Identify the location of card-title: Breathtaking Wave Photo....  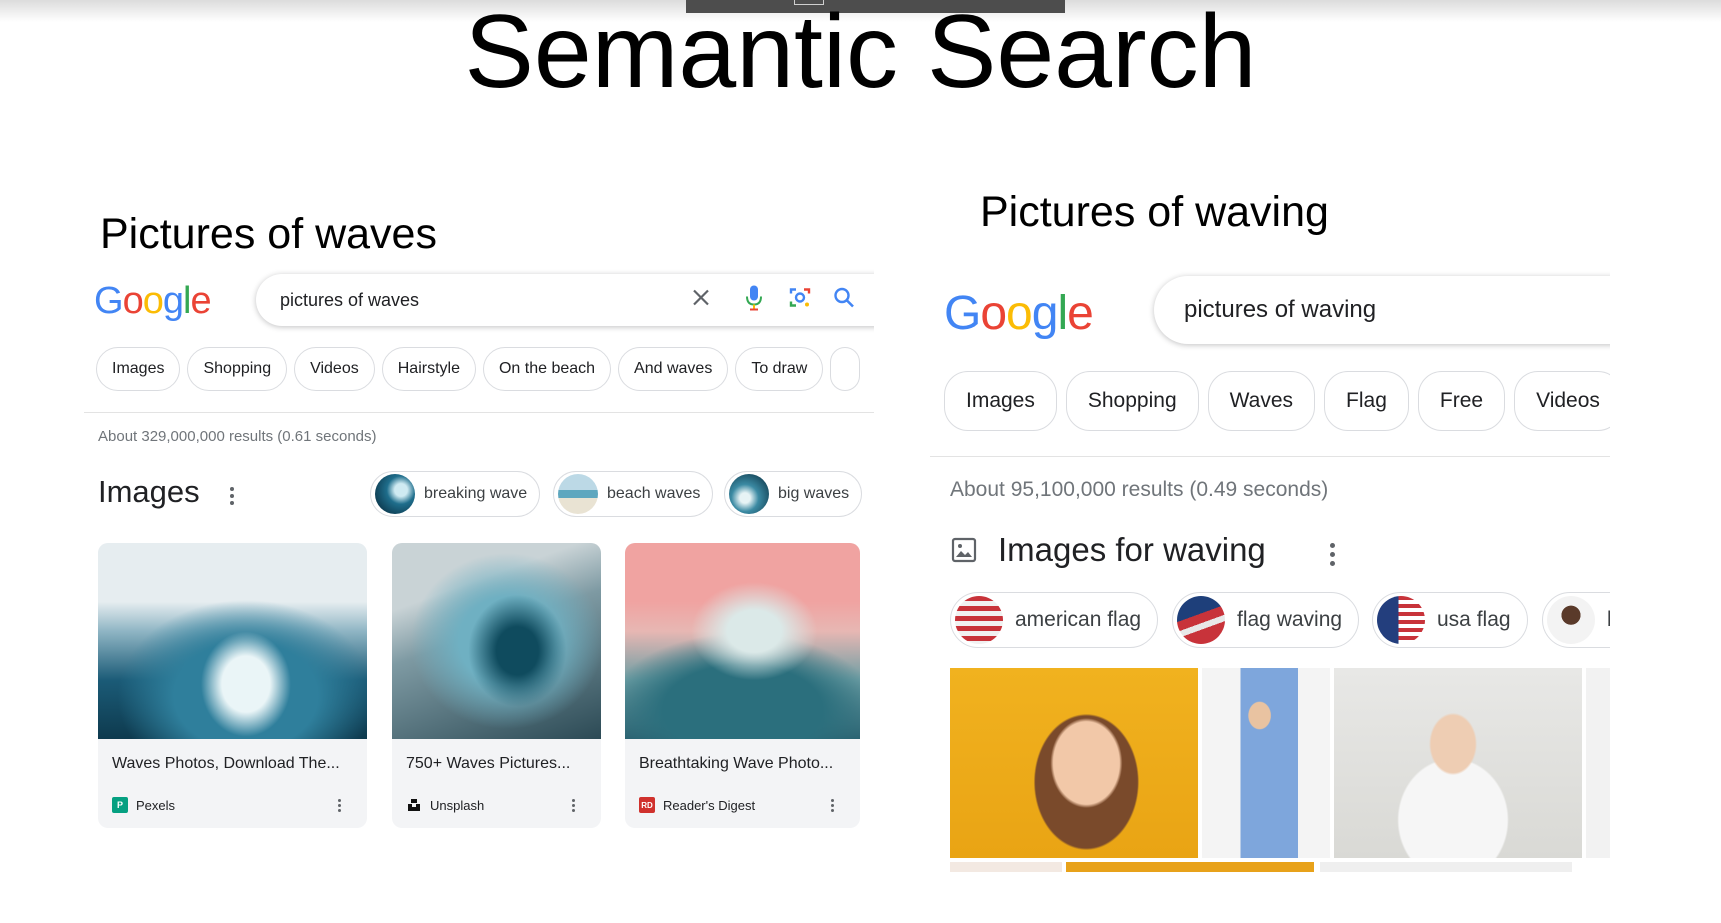
(736, 764).